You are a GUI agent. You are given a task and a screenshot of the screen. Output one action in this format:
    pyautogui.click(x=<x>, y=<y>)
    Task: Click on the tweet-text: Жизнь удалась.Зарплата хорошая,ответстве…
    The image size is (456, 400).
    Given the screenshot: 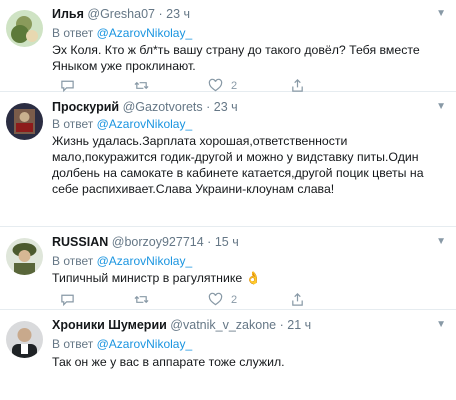 What is the action you would take?
    pyautogui.click(x=238, y=165)
    